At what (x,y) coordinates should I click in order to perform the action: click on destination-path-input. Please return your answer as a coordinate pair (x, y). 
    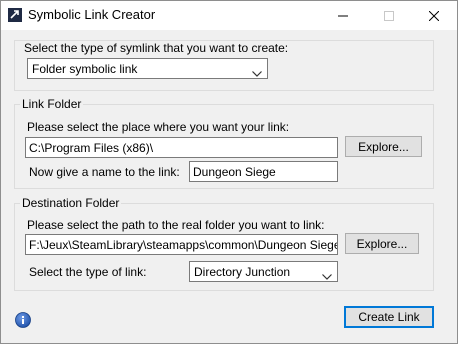
    Looking at the image, I should click on (181, 244).